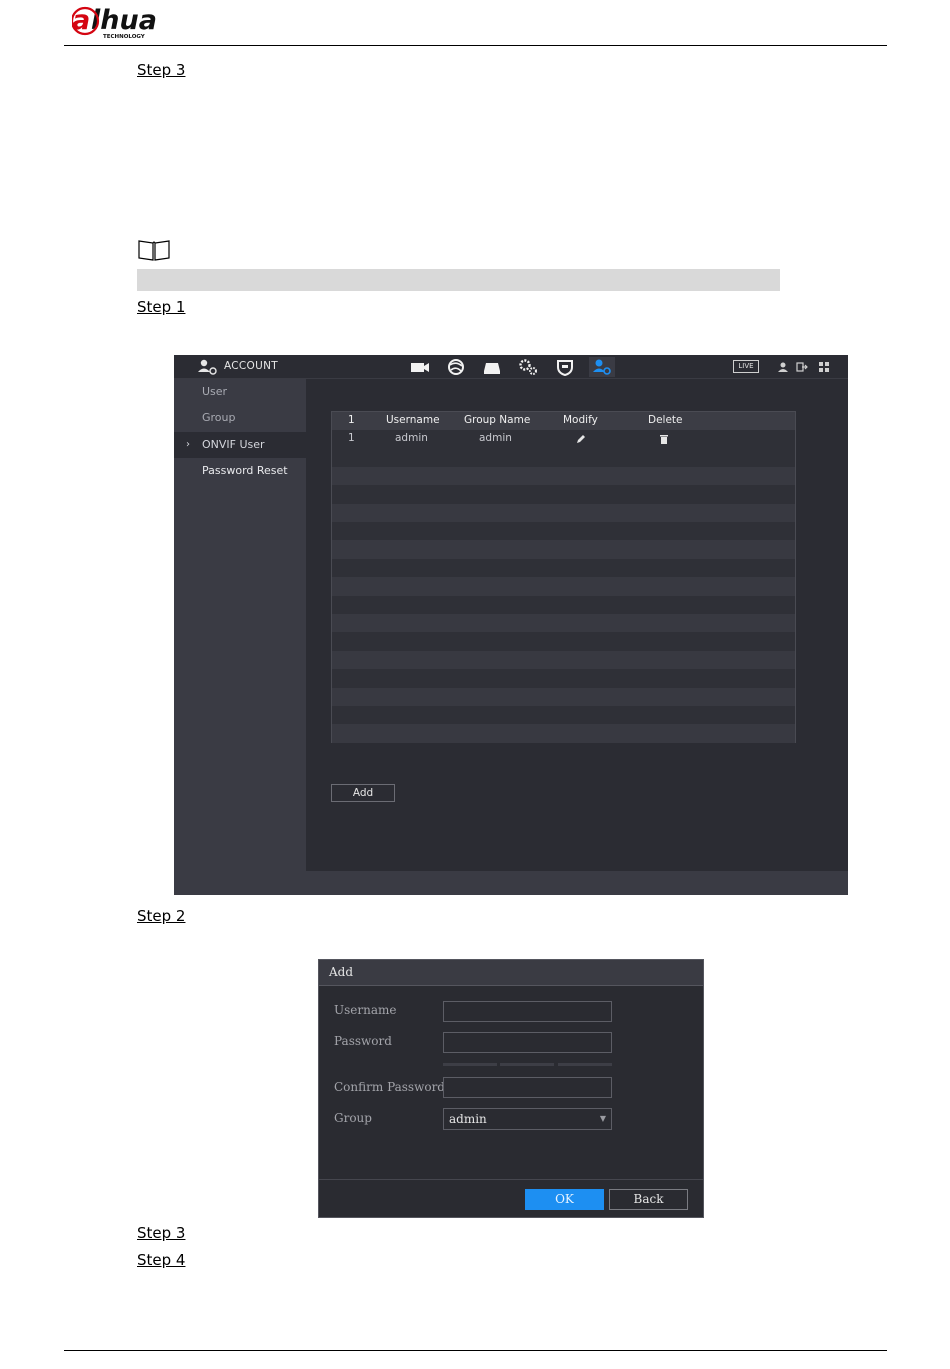 The width and height of the screenshot is (950, 1369). What do you see at coordinates (746, 366) in the screenshot?
I see `live-button: LIVE` at bounding box center [746, 366].